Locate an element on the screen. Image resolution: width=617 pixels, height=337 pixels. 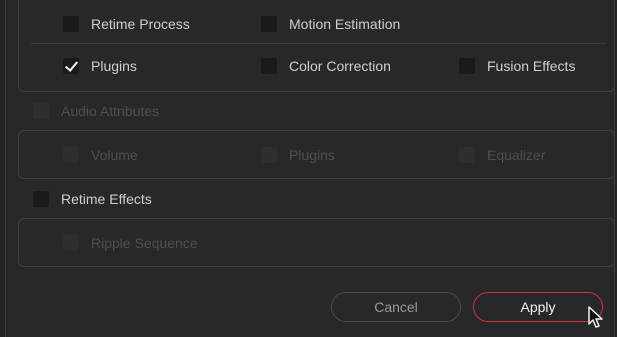
option-color-correction: Color Correction is located at coordinates (326, 66).